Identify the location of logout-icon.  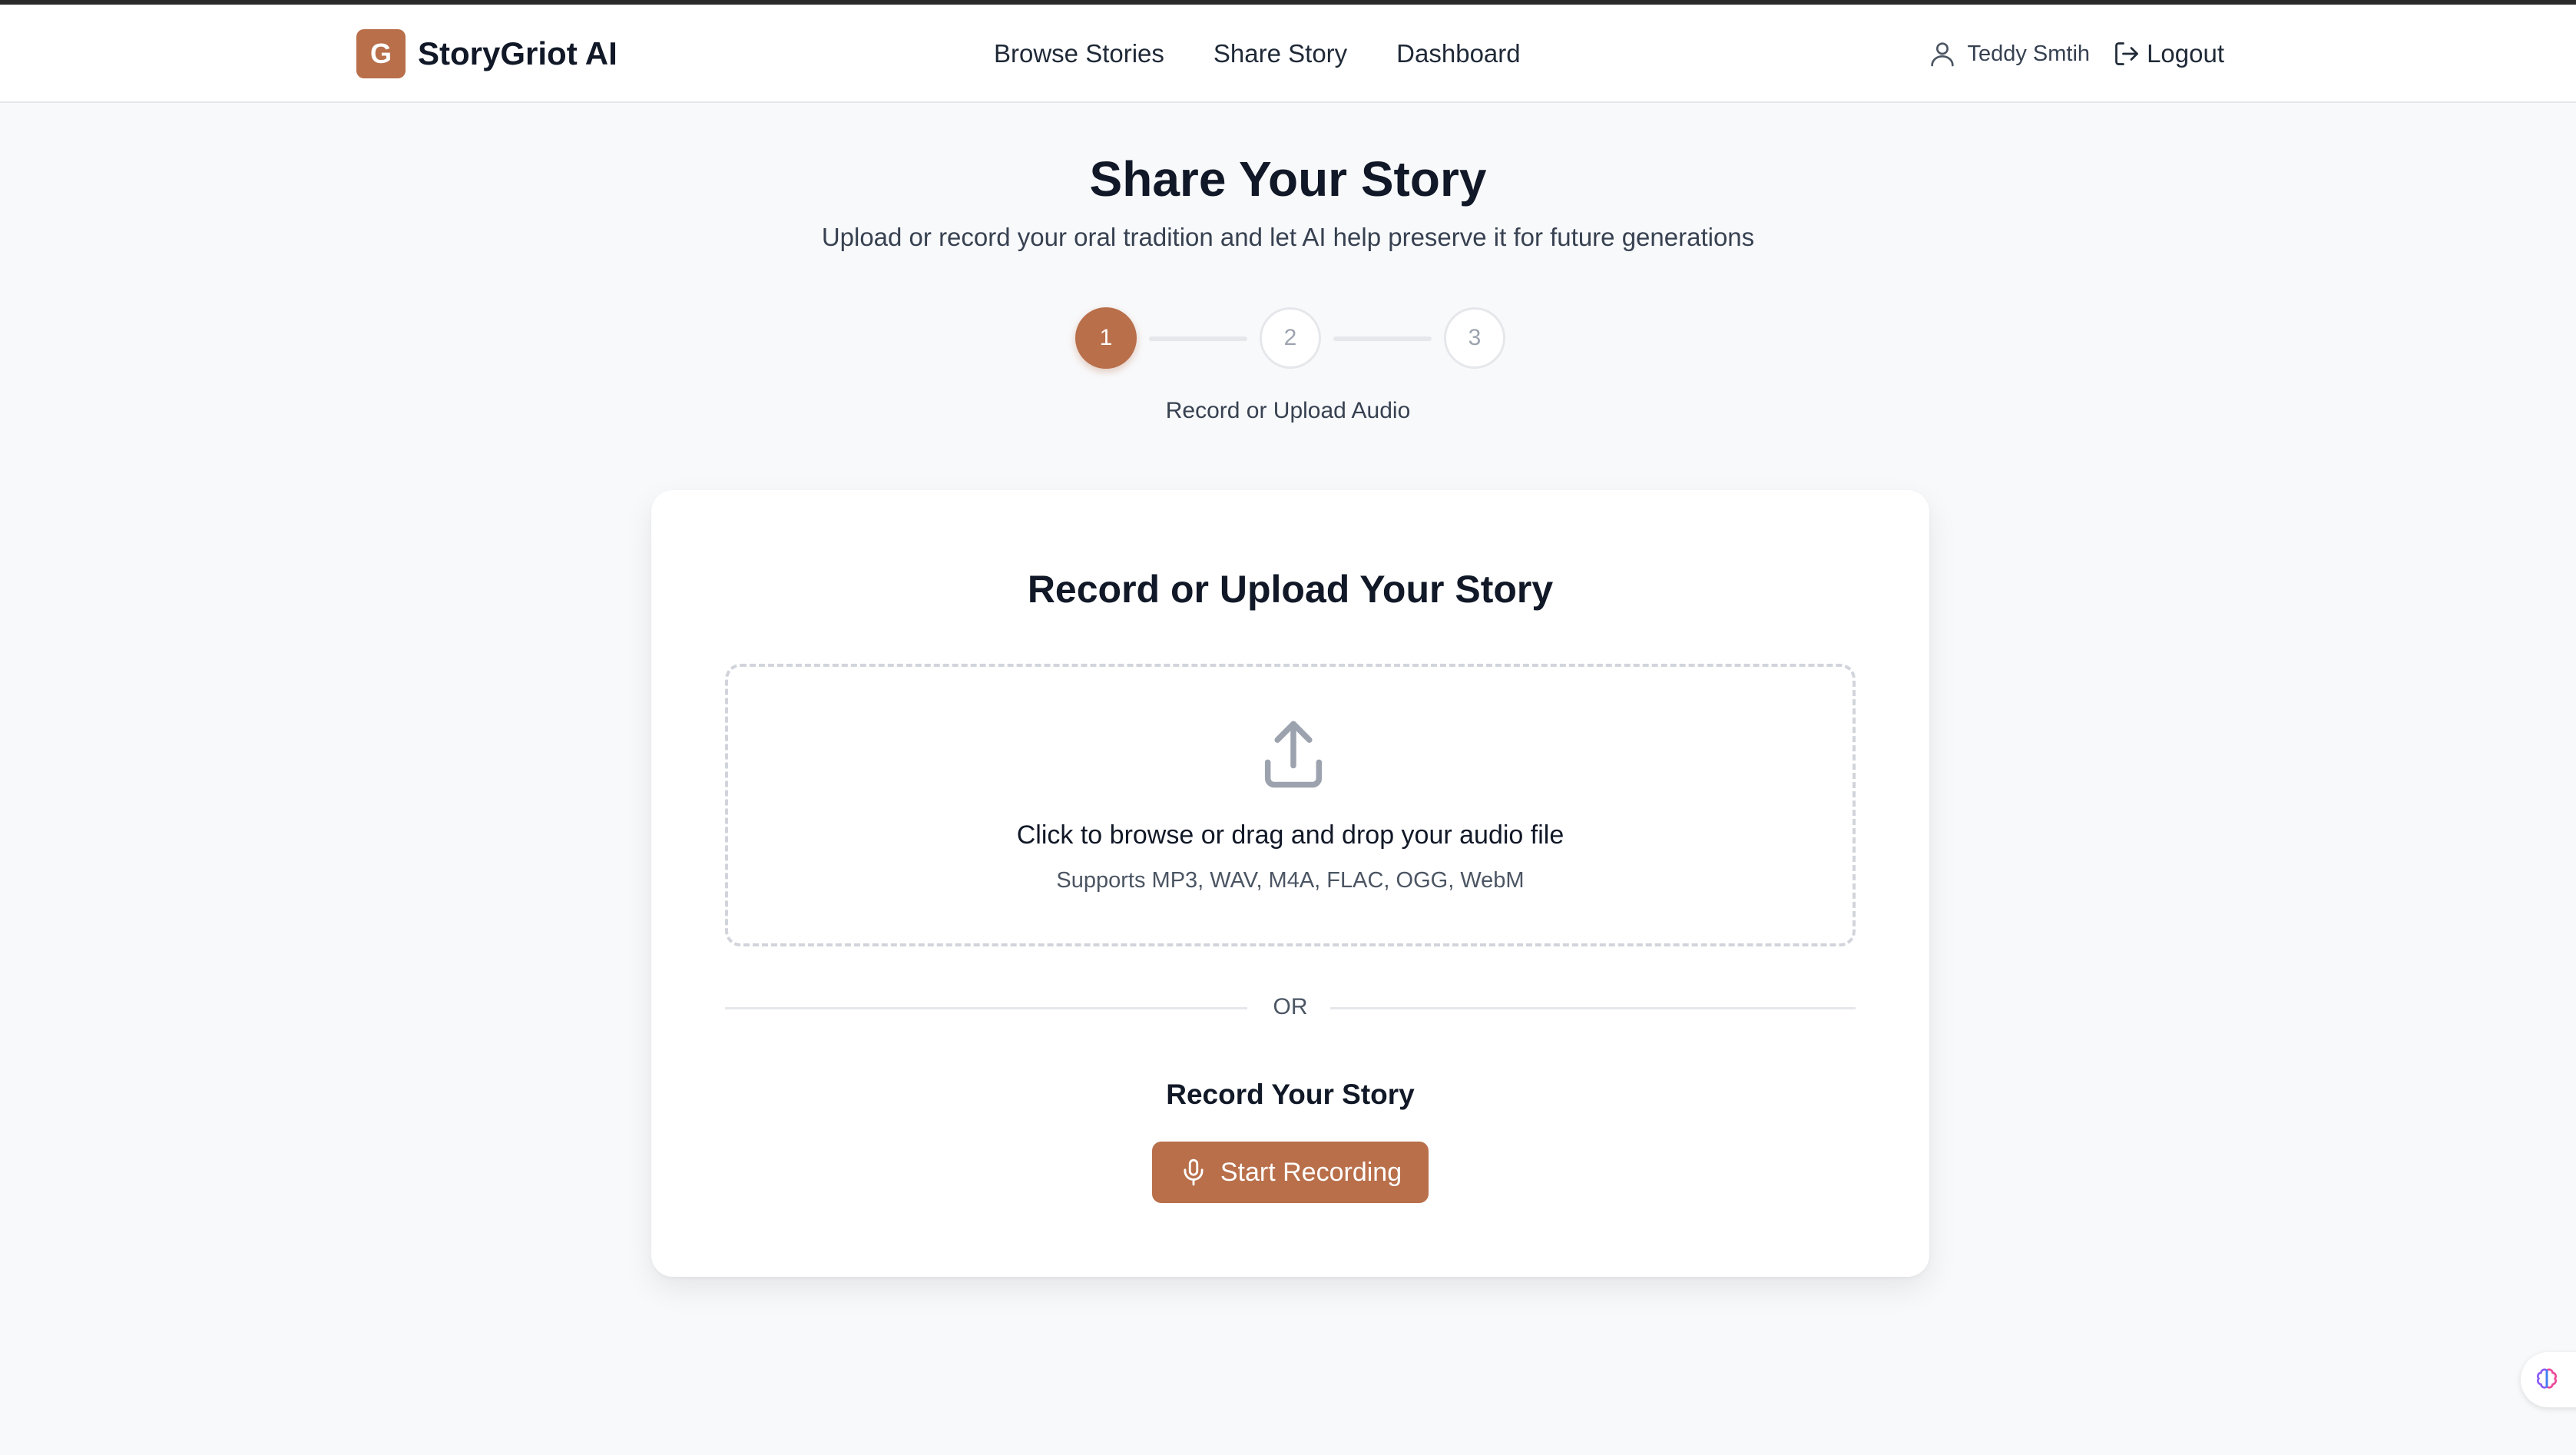
(2126, 53).